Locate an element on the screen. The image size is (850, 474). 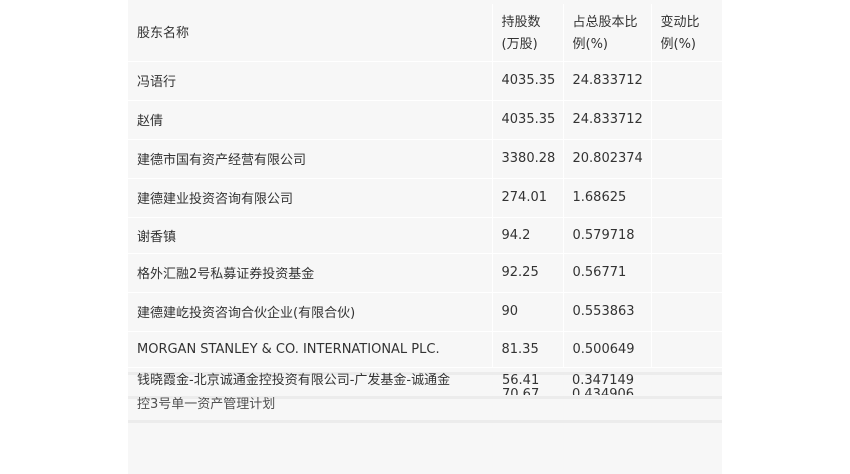
row-divider is located at coordinates (425, 421).